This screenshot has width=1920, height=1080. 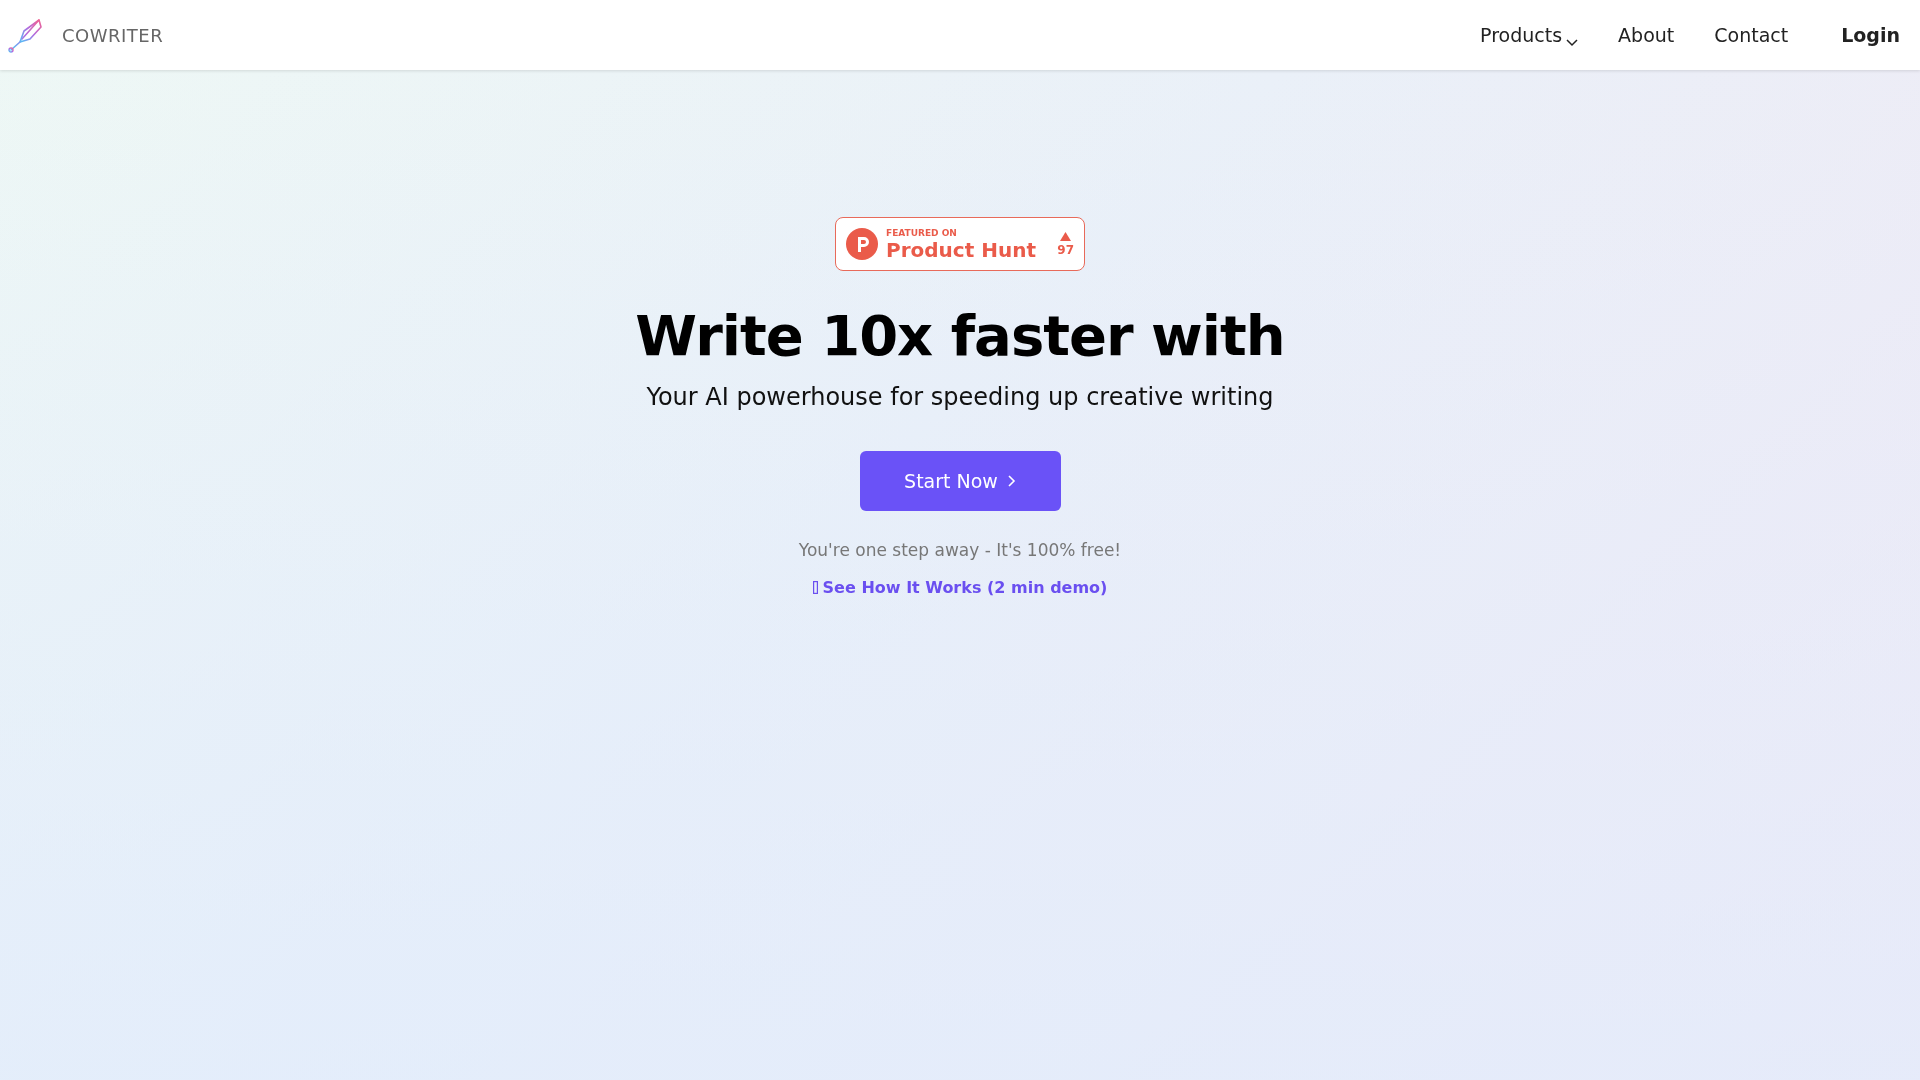 I want to click on upvote-count: 97, so click(x=1065, y=250).